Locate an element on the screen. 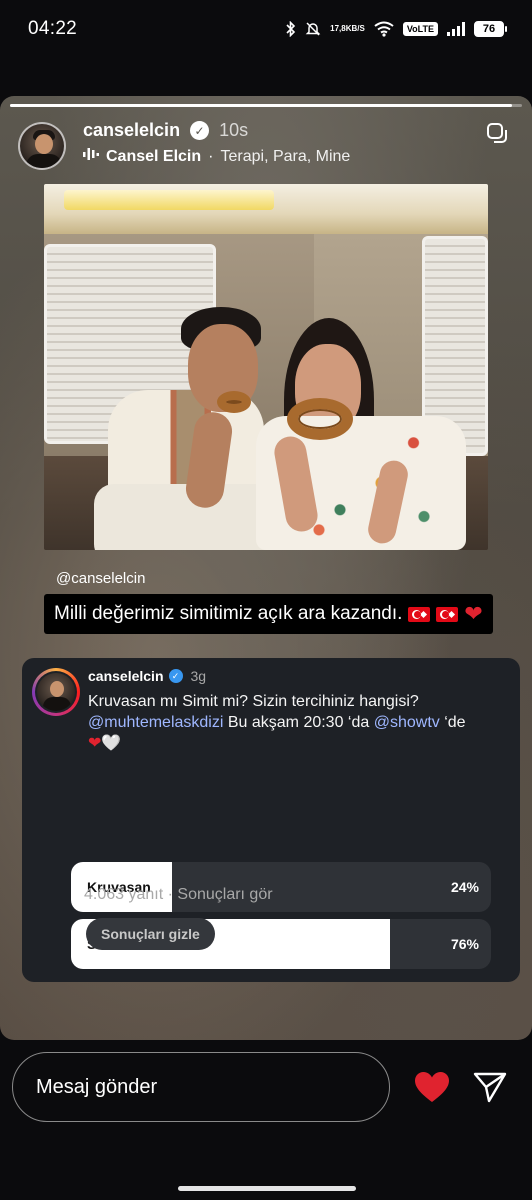 Image resolution: width=532 pixels, height=1200 pixels. message-placeholder: Mesaj gönder is located at coordinates (97, 1086).